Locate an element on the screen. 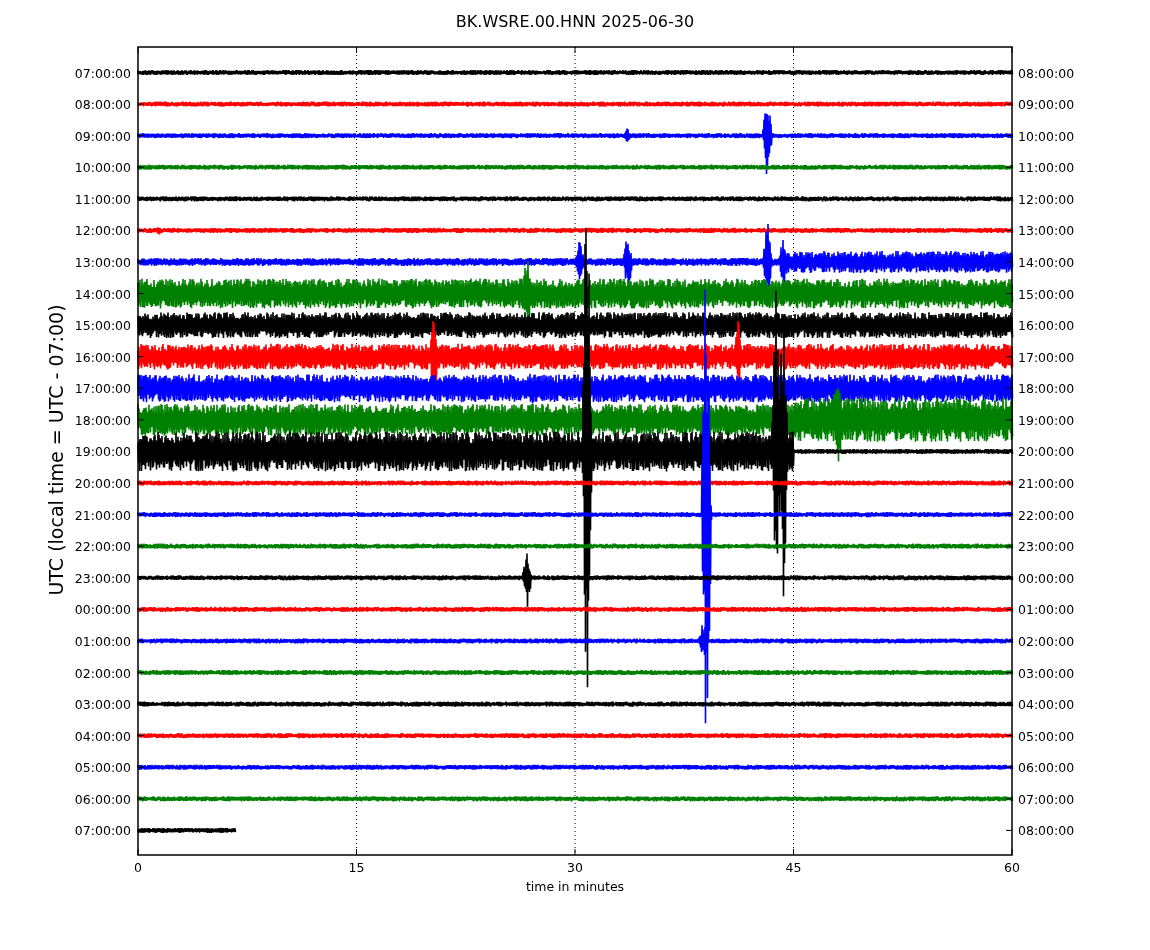  tick-label: 60 is located at coordinates (1012, 867).